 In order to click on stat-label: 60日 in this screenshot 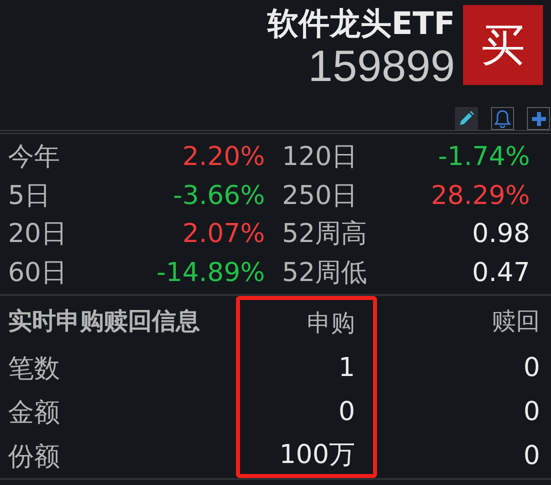, I will do `click(38, 273)`.